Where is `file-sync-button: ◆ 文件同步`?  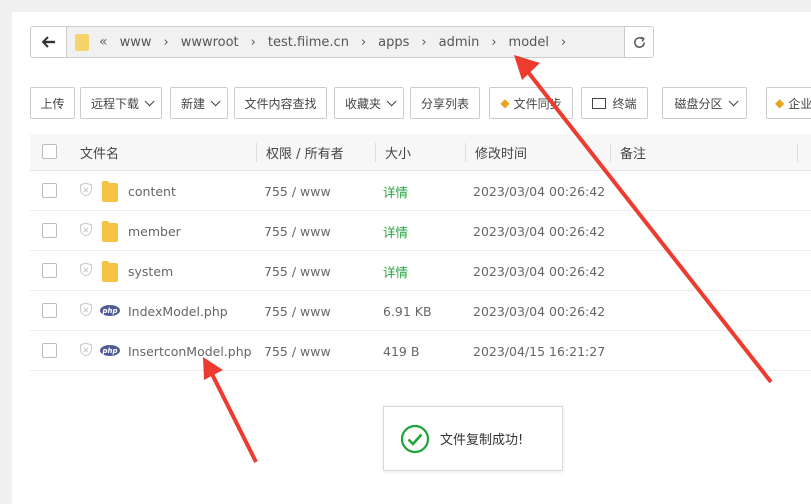 file-sync-button: ◆ 文件同步 is located at coordinates (531, 103).